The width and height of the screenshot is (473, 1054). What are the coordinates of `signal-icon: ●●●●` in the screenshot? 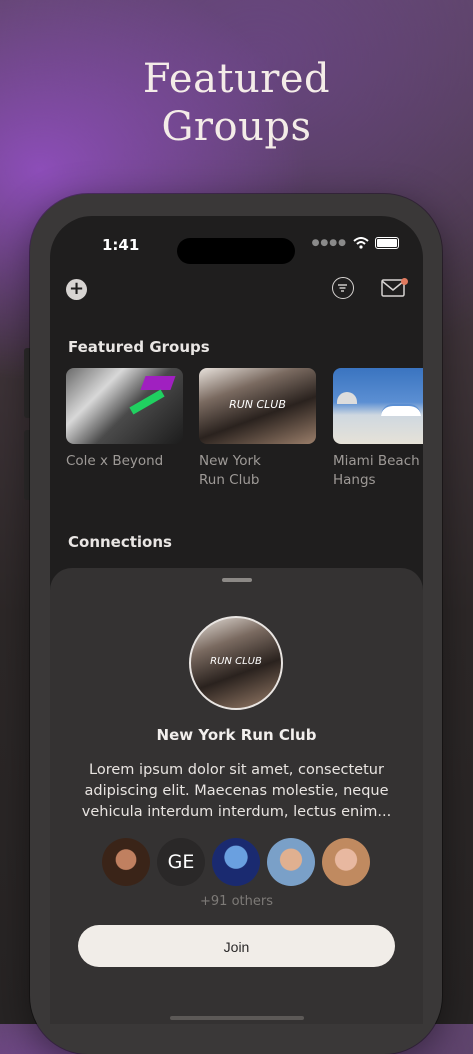 It's located at (329, 243).